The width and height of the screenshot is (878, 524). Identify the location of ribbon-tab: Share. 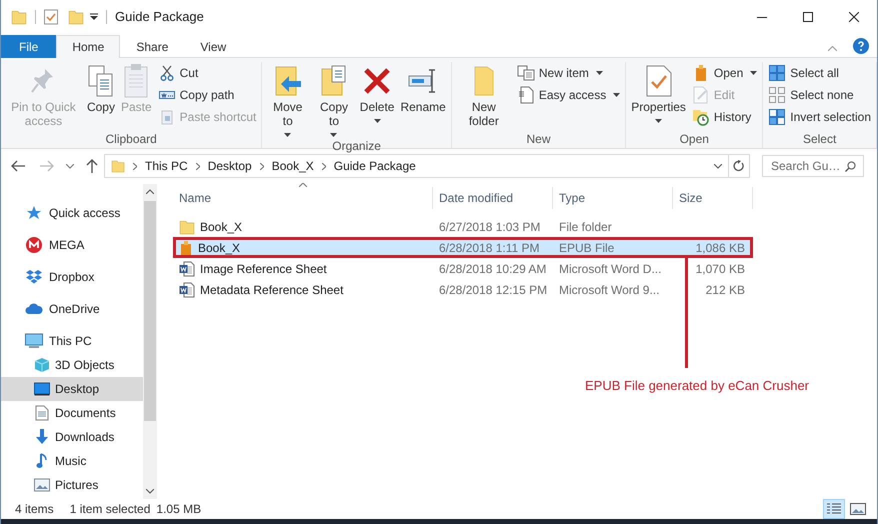
(152, 46).